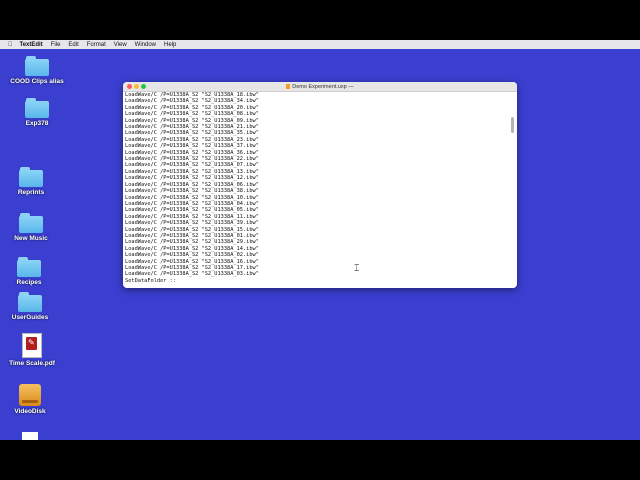 Image resolution: width=640 pixels, height=480 pixels. I want to click on document-icon, so click(30, 436).